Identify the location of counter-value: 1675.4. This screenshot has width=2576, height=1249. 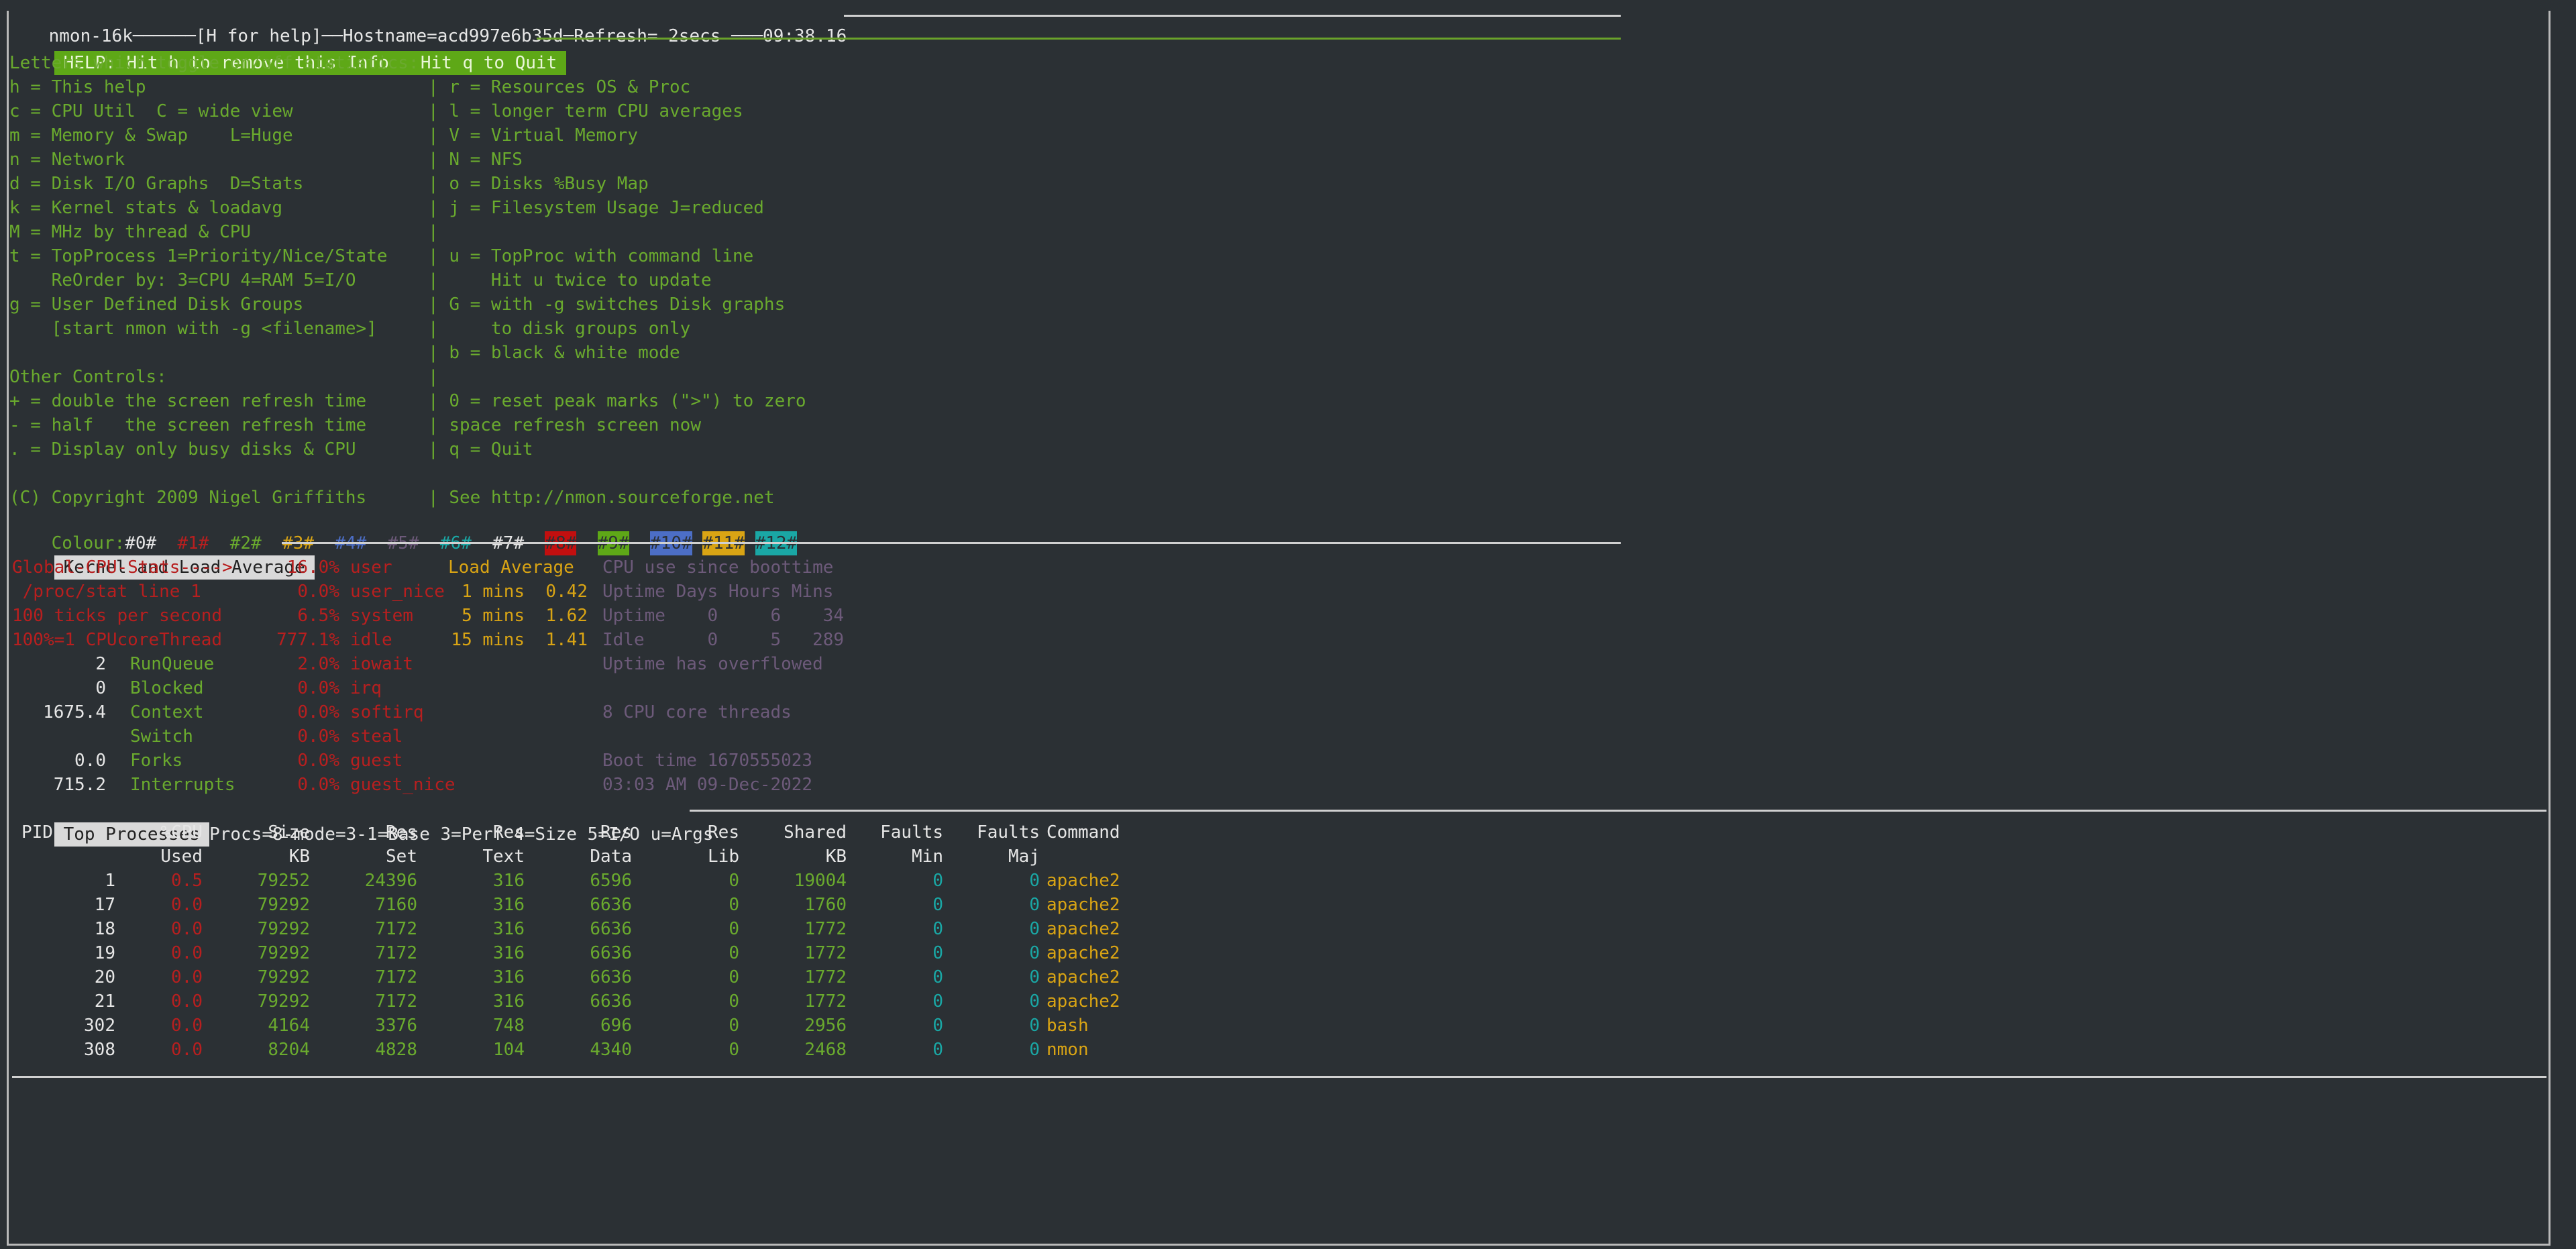
(74, 712).